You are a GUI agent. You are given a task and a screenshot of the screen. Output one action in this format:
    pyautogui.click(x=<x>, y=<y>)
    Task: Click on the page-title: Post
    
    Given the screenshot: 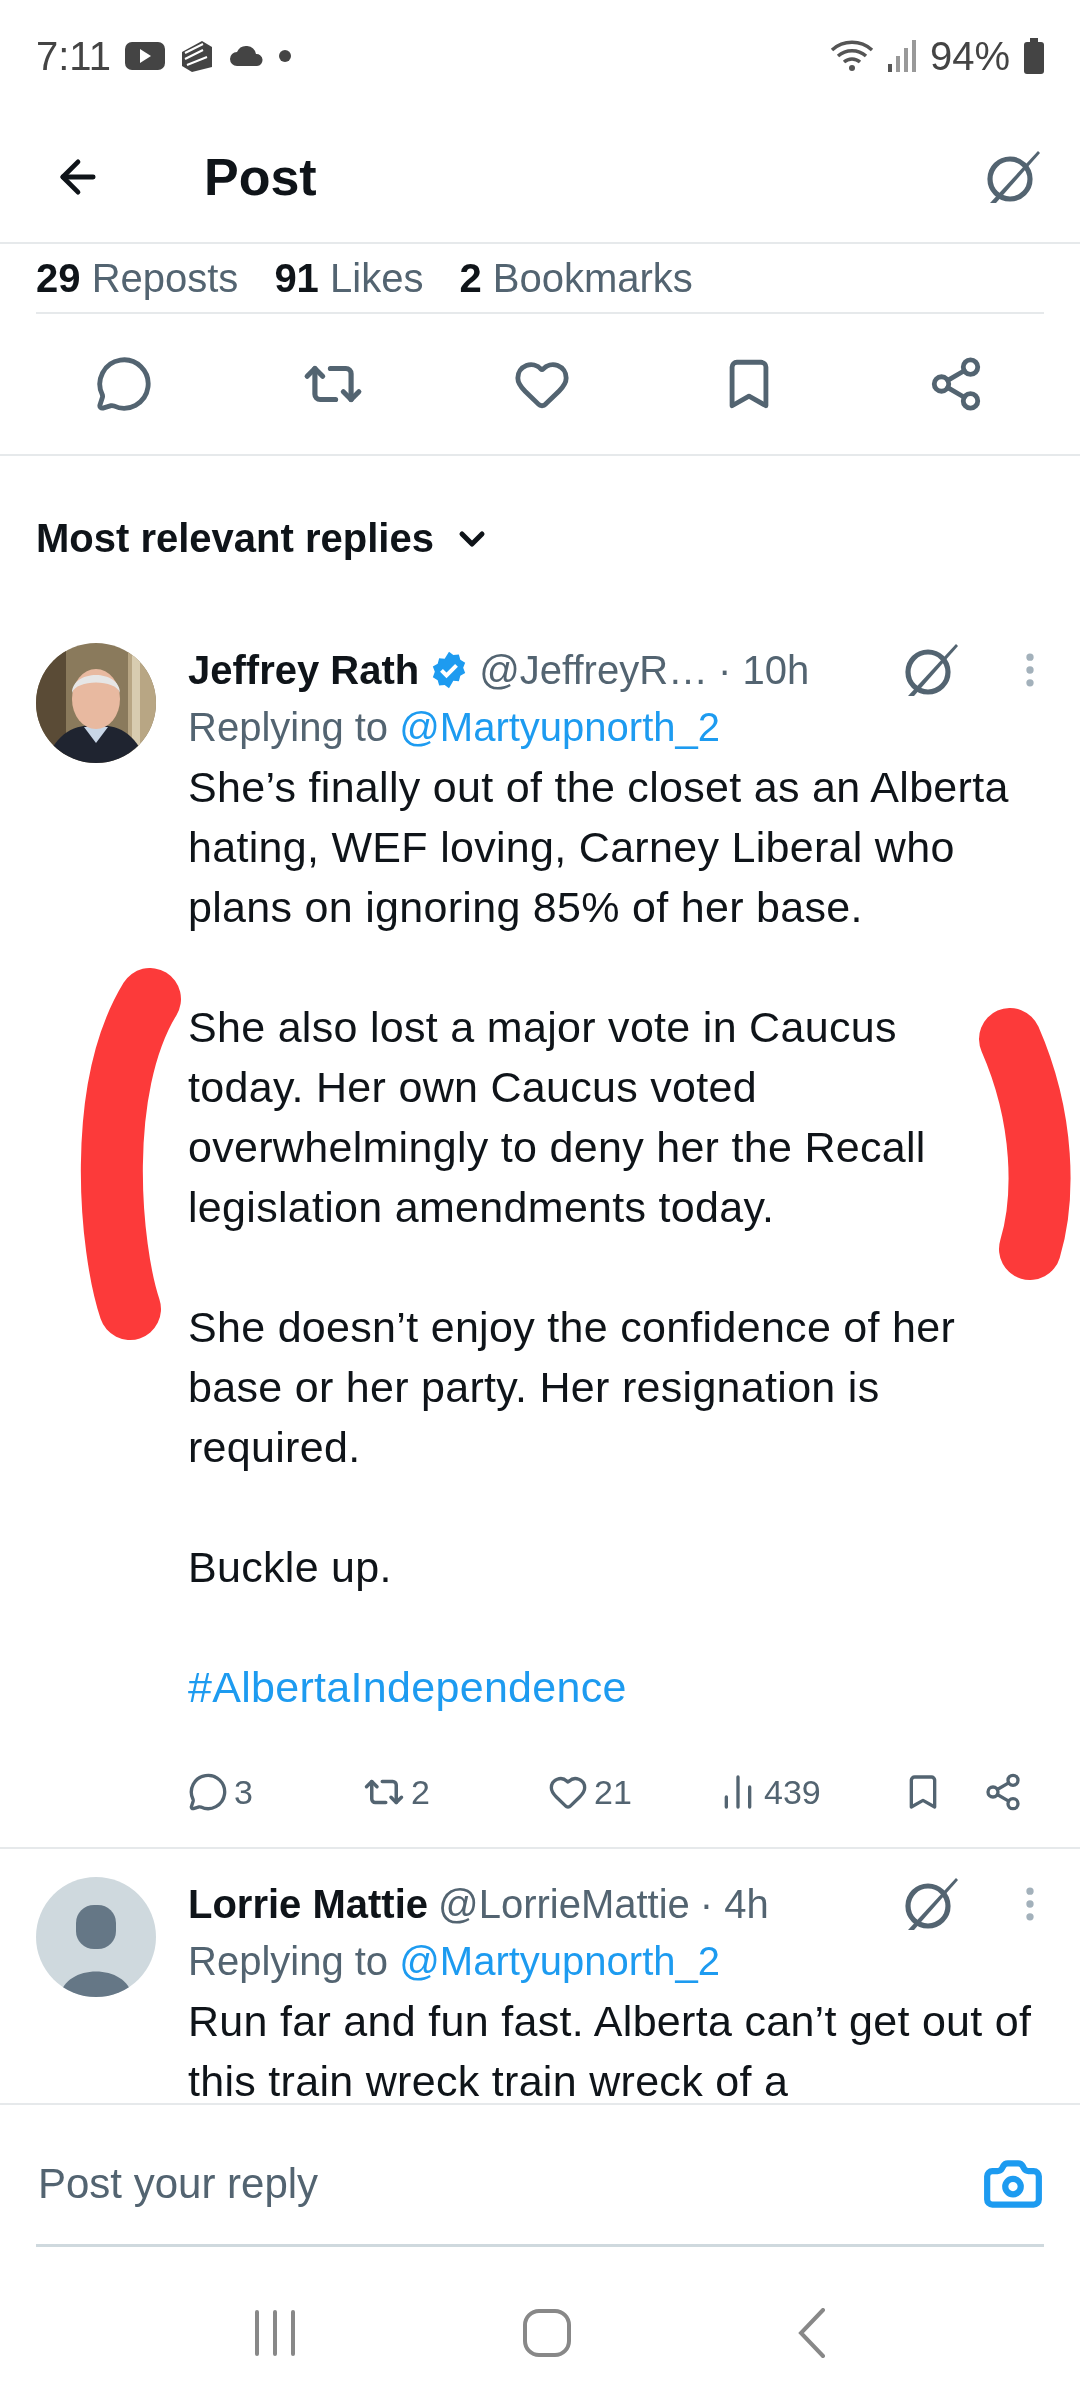 What is the action you would take?
    pyautogui.click(x=261, y=177)
    